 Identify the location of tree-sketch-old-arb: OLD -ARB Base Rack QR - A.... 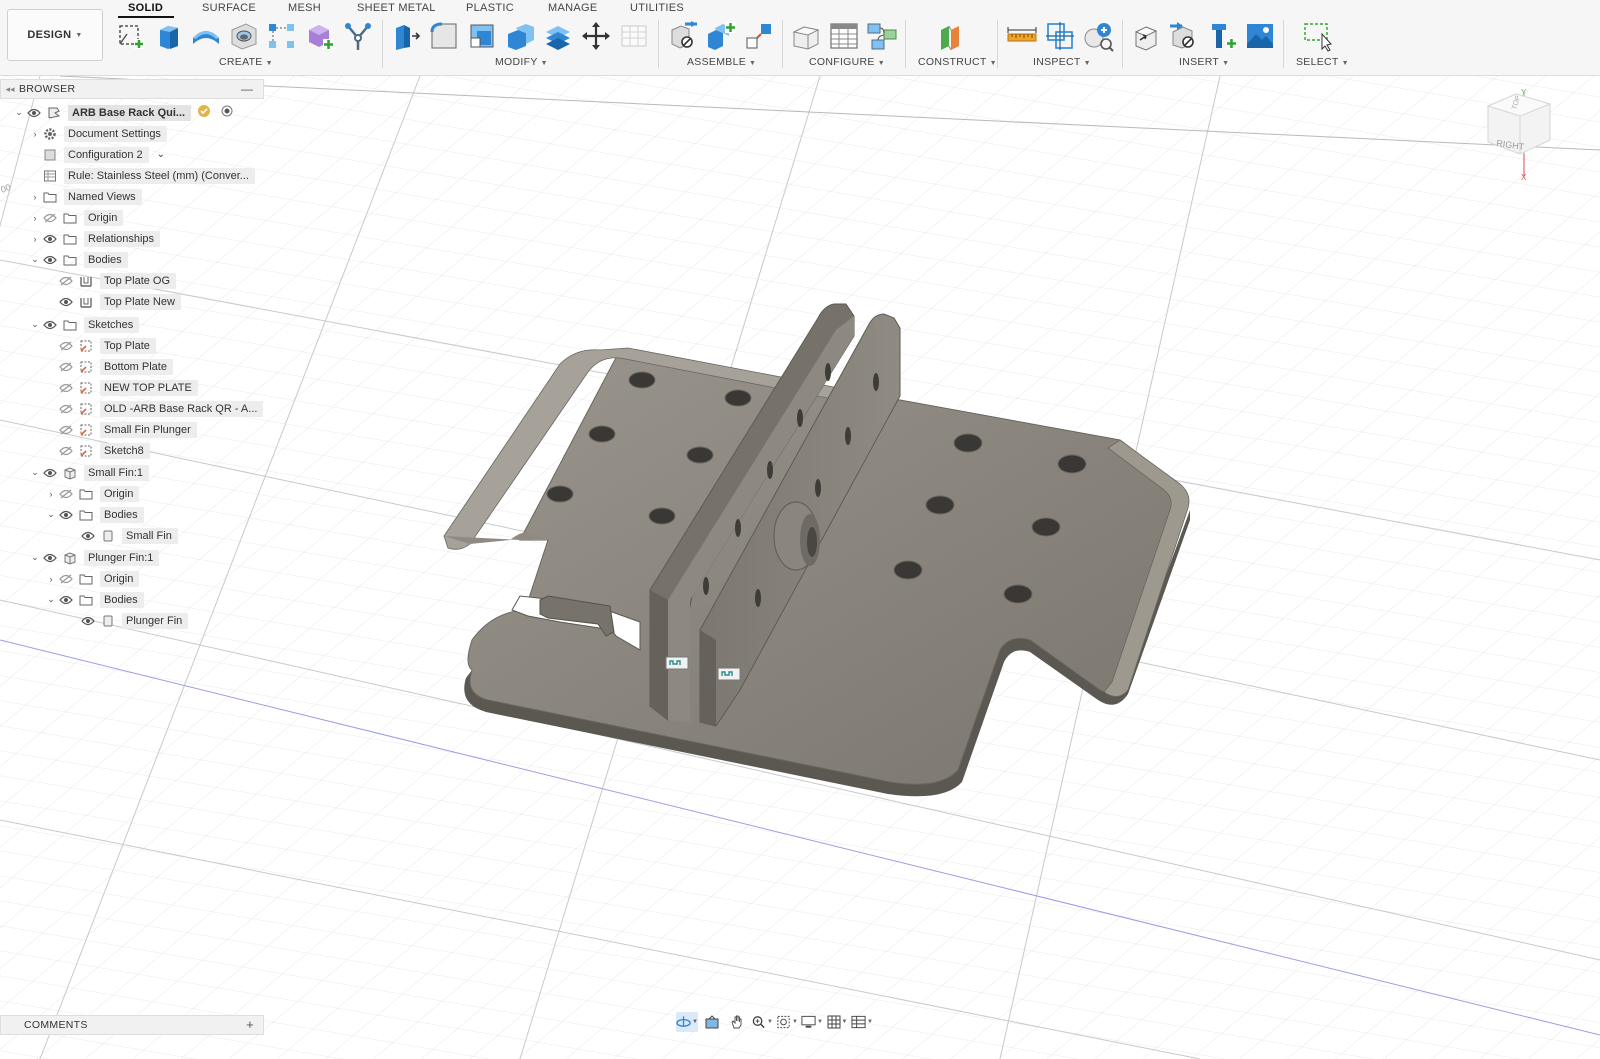
(161, 408).